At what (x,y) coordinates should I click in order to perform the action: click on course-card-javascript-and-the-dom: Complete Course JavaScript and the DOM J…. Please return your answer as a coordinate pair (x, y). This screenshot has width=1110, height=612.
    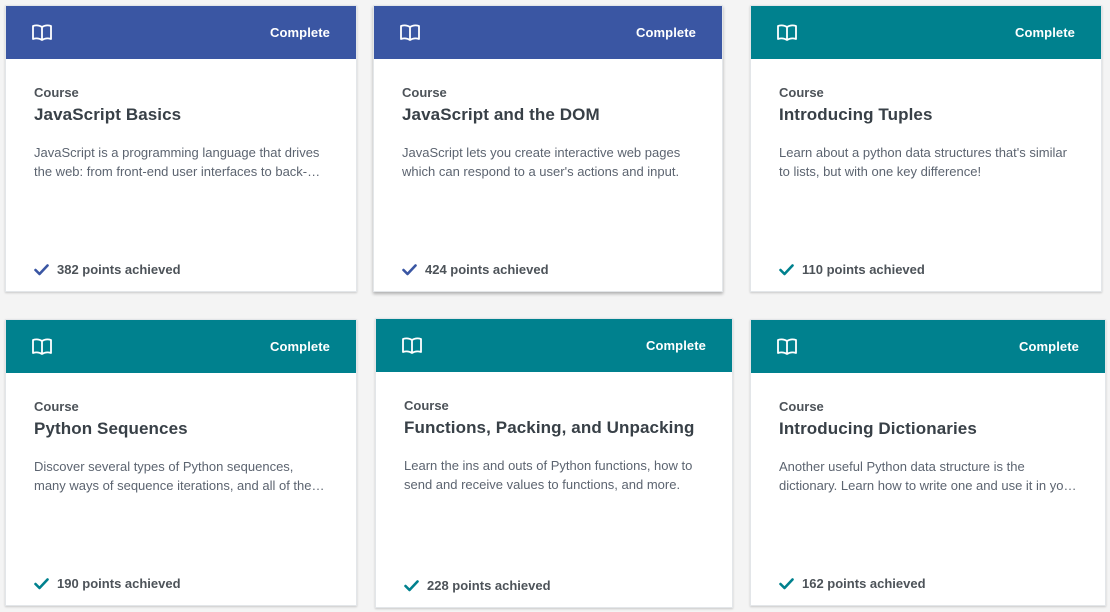
    Looking at the image, I should click on (548, 148).